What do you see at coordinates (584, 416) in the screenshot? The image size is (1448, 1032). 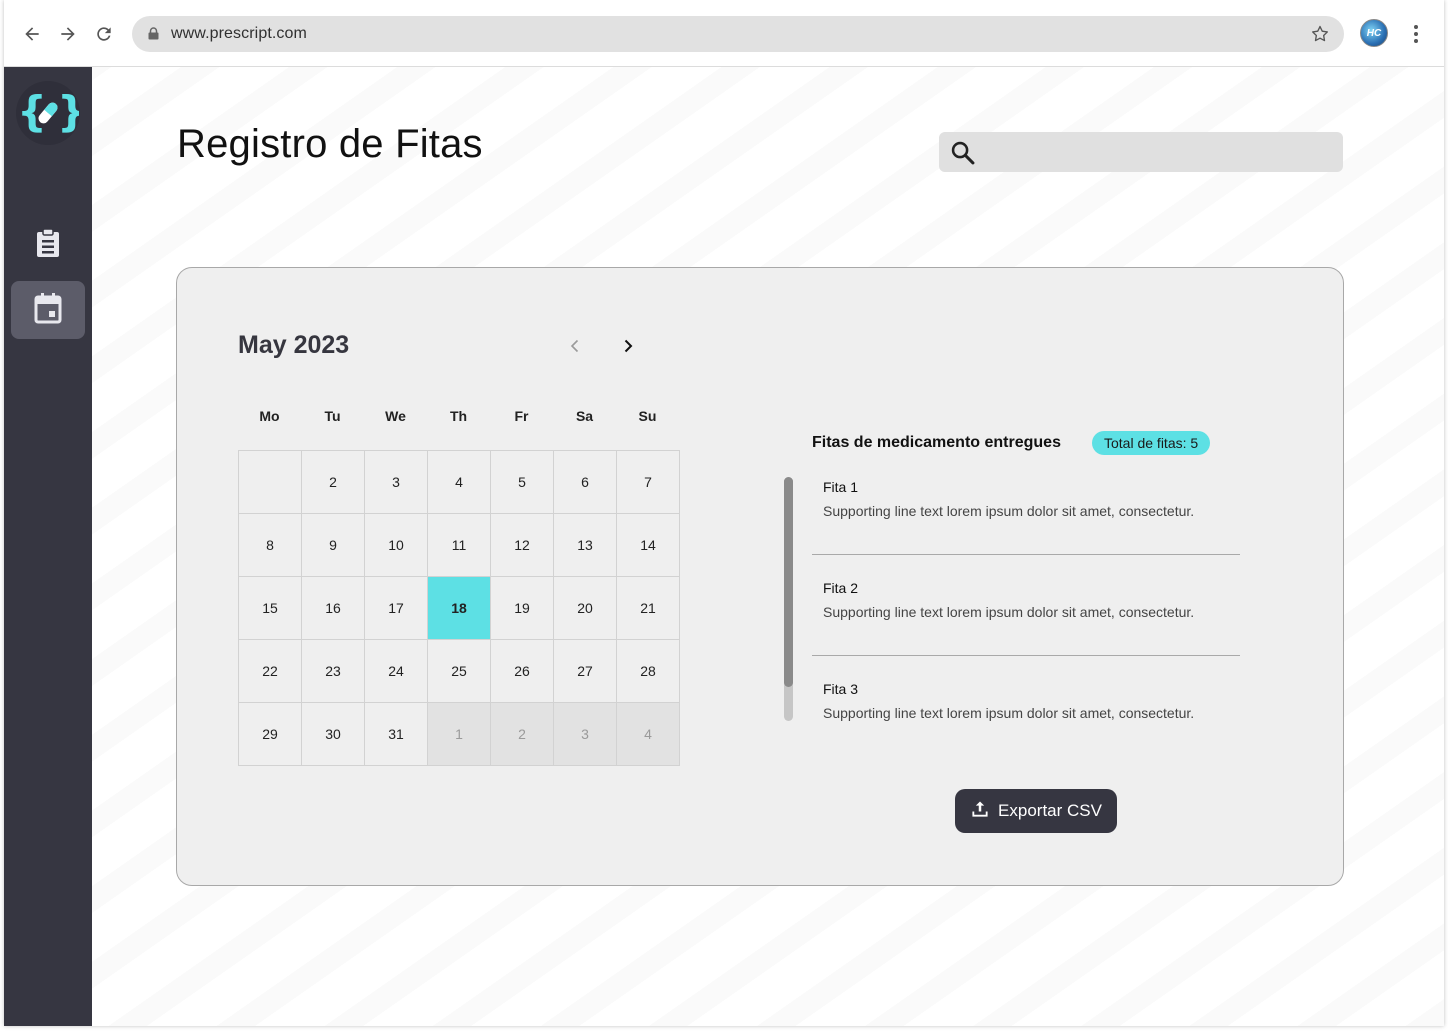 I see `weekday-label: Sa` at bounding box center [584, 416].